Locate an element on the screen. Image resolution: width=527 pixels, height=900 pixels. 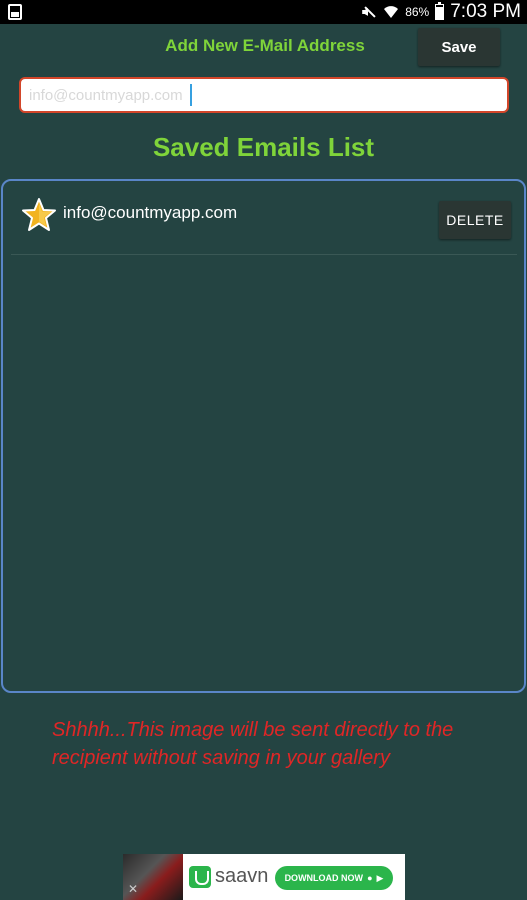
save-button: Save is located at coordinates (459, 47).